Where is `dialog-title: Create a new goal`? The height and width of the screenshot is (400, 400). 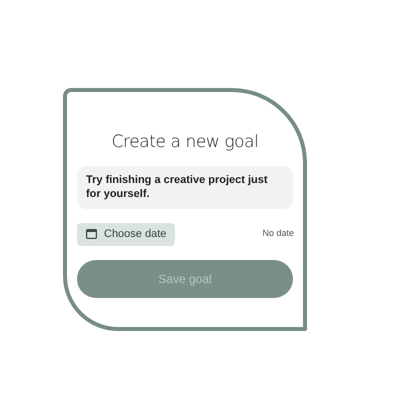
dialog-title: Create a new goal is located at coordinates (185, 142).